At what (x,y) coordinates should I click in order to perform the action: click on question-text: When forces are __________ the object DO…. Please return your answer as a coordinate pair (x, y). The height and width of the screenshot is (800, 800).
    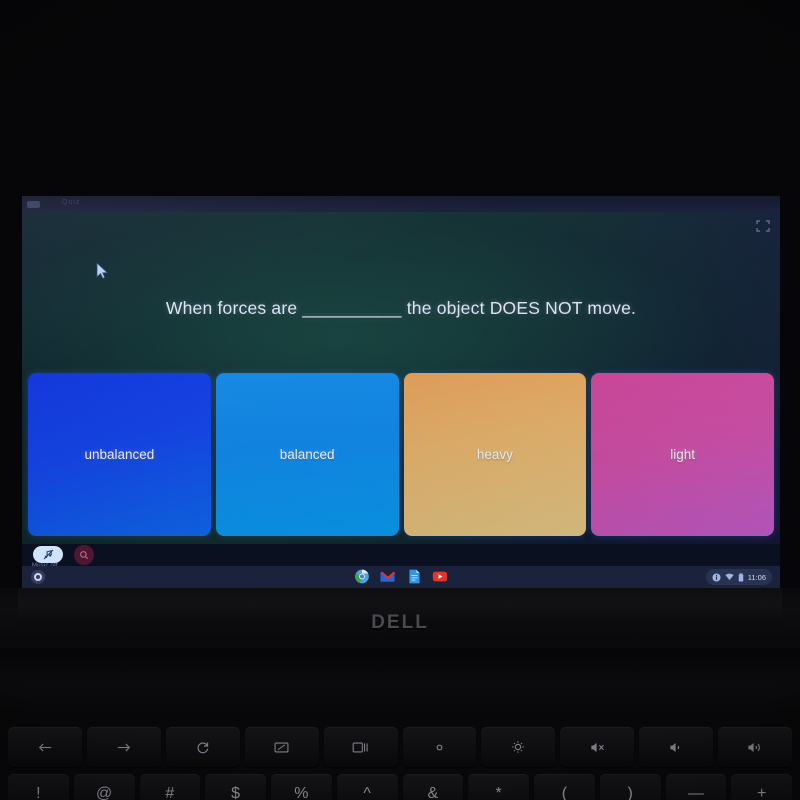
    Looking at the image, I should click on (401, 308).